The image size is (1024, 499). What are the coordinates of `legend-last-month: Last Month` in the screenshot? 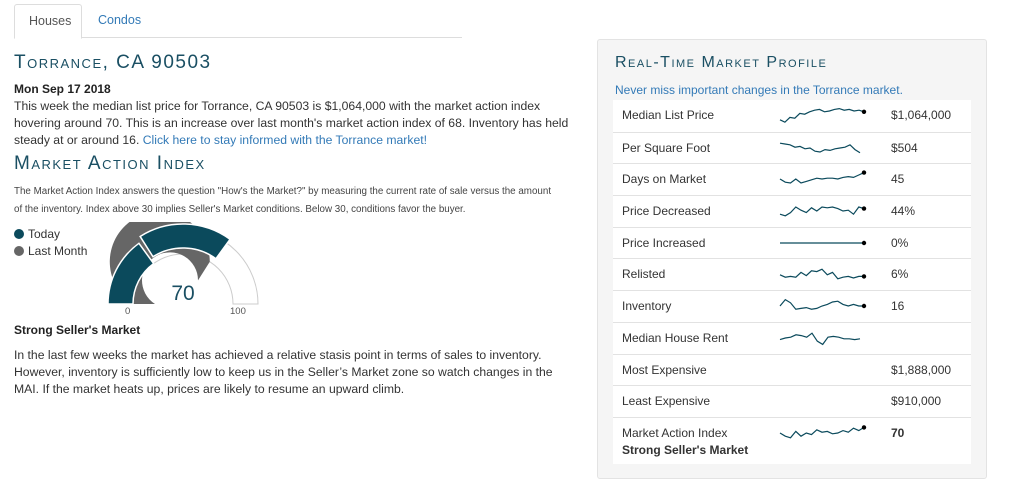 It's located at (50, 250).